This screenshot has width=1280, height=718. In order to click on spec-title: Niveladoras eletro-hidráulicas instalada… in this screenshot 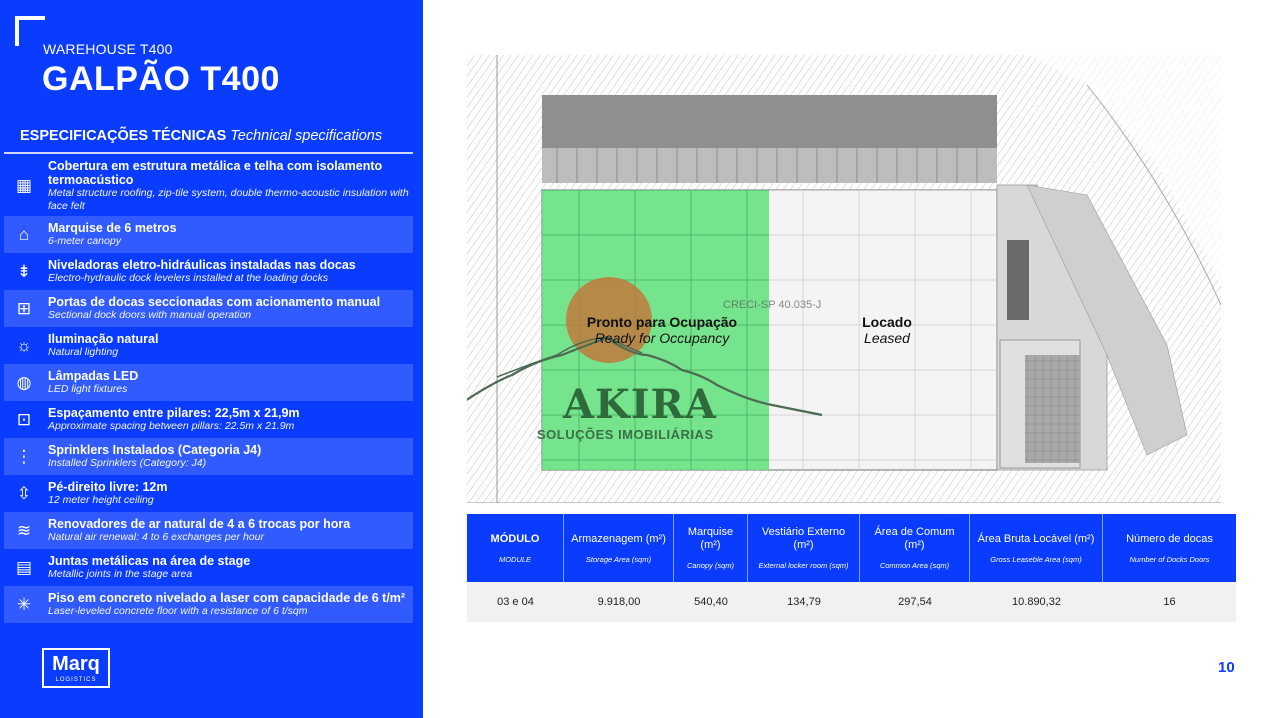, I will do `click(202, 265)`.